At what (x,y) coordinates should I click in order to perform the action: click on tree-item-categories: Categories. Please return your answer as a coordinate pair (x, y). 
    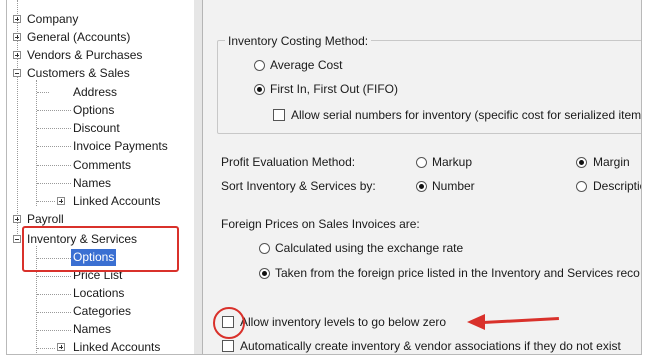
    Looking at the image, I should click on (97, 311).